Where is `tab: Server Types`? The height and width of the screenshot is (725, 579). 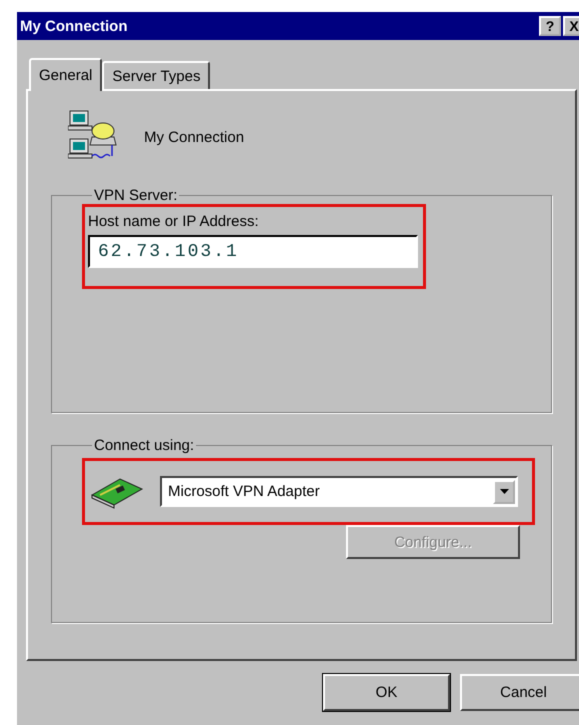
tab: Server Types is located at coordinates (156, 75).